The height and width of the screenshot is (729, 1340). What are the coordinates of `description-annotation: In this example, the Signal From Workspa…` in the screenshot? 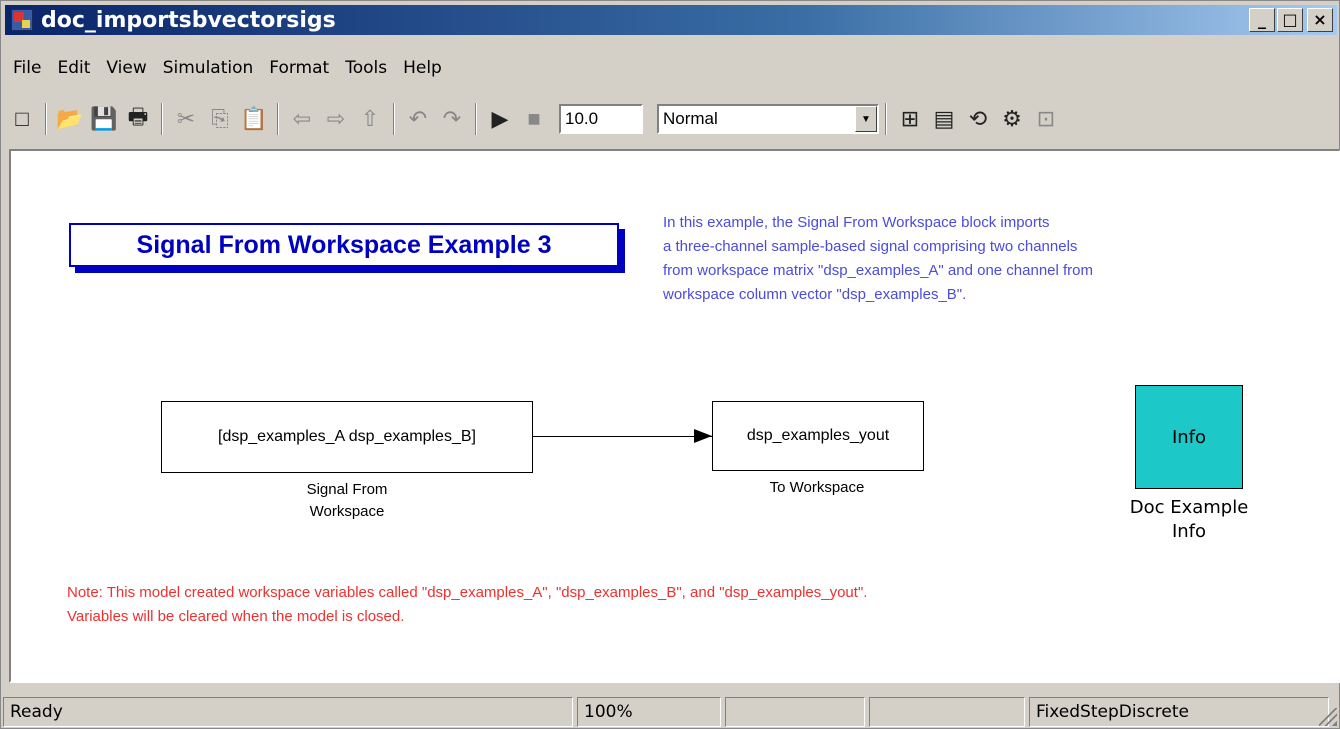 It's located at (973, 259).